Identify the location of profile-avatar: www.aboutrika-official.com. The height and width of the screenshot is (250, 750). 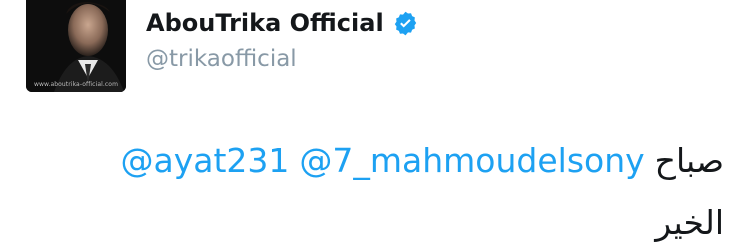
(76, 46).